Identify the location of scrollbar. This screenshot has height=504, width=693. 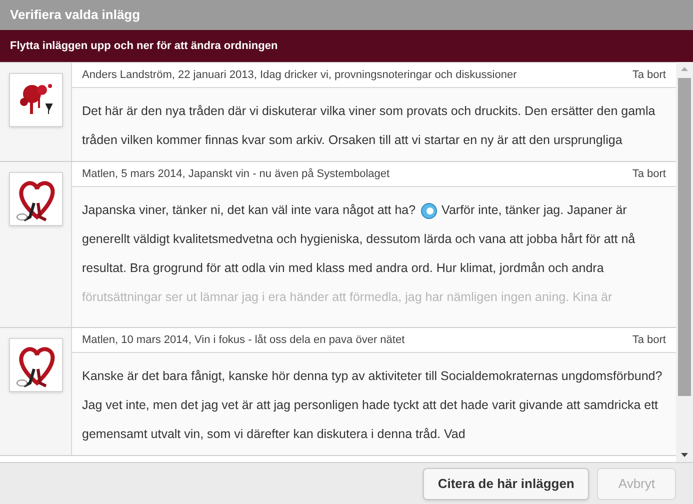
(684, 262).